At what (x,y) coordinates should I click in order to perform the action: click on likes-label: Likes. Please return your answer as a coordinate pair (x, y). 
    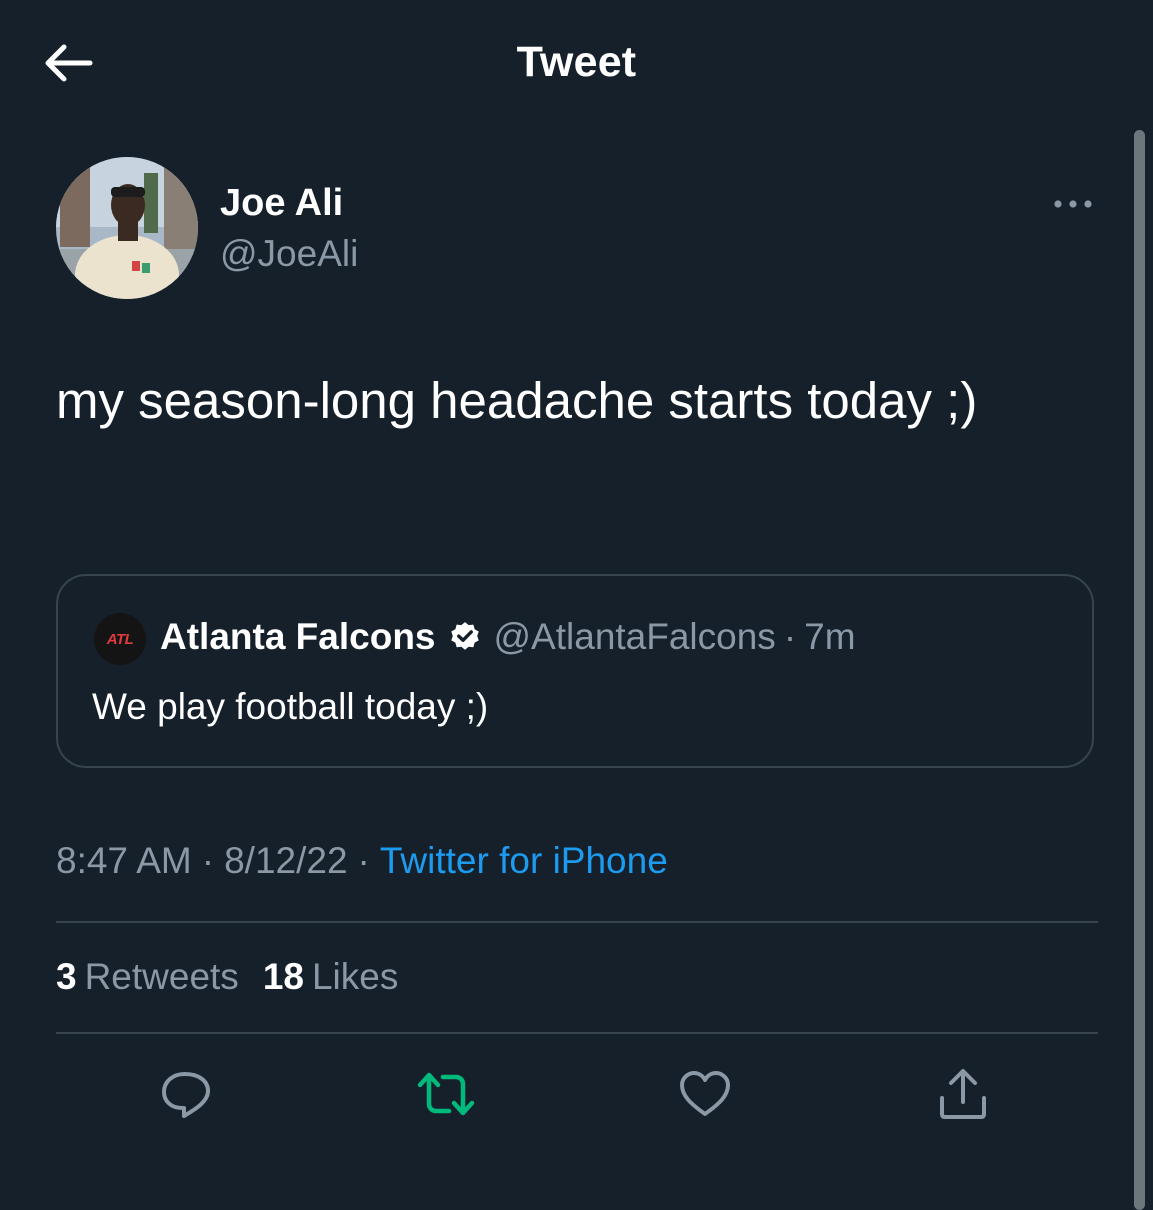
    Looking at the image, I should click on (355, 976).